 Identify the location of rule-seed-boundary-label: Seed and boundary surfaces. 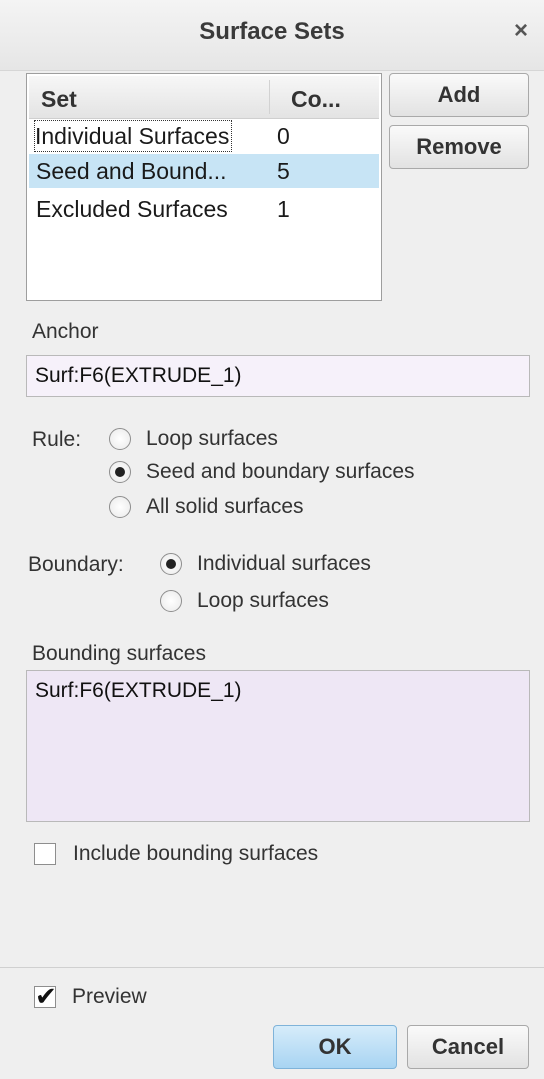
(280, 472).